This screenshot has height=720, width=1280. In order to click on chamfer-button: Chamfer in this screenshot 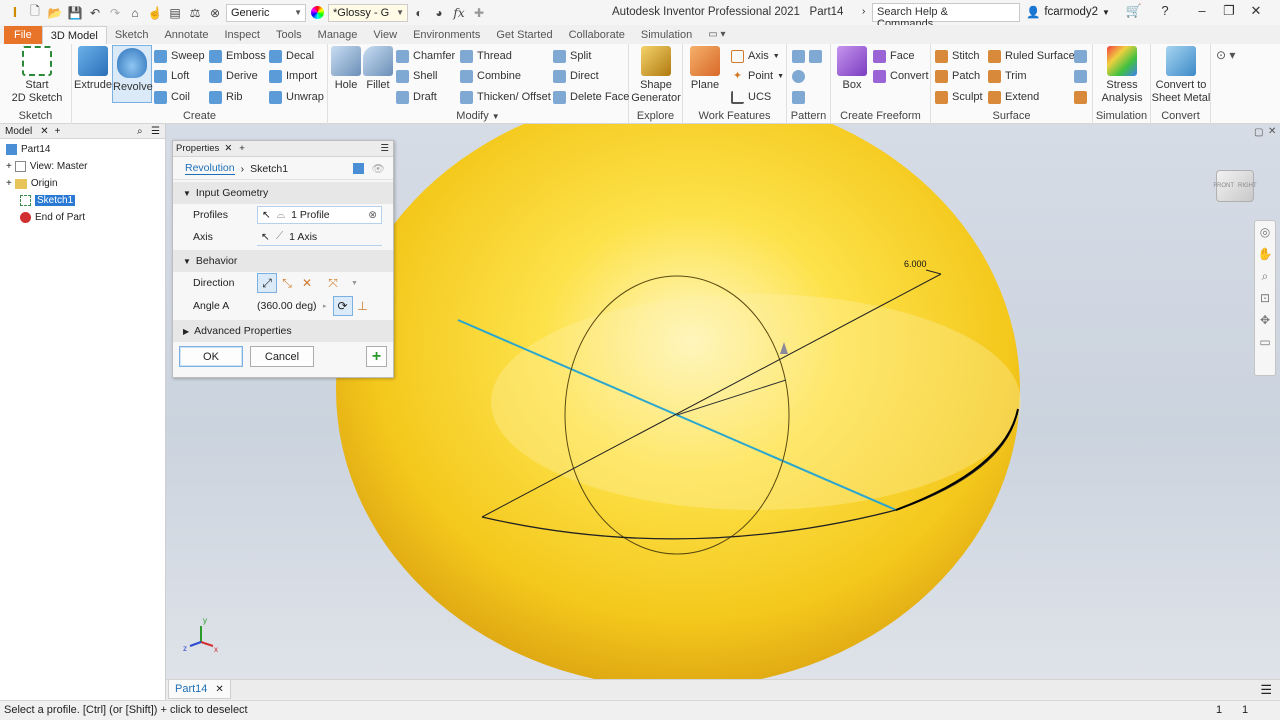, I will do `click(425, 56)`.